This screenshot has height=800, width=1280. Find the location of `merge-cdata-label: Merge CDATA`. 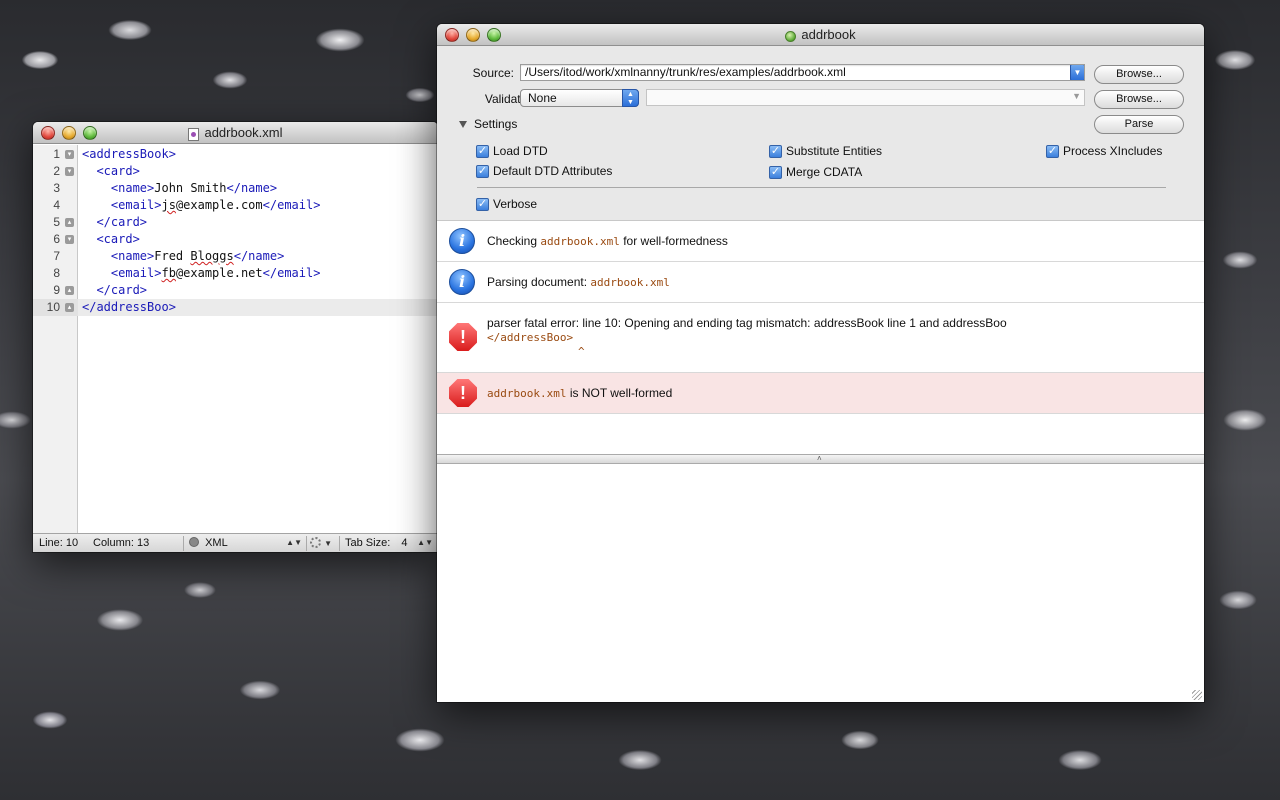

merge-cdata-label: Merge CDATA is located at coordinates (824, 172).